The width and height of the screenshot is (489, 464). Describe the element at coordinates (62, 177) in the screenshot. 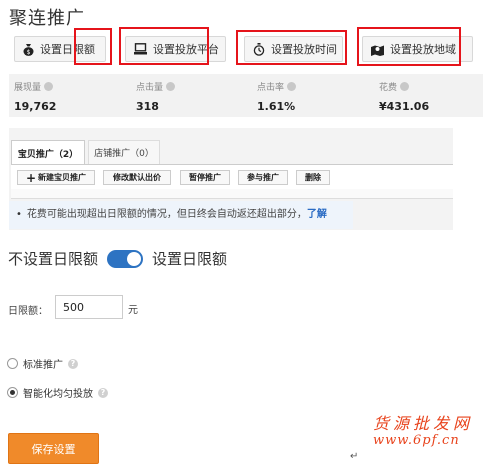

I see `new-item-promotion-label: 新建宝贝推广` at that location.